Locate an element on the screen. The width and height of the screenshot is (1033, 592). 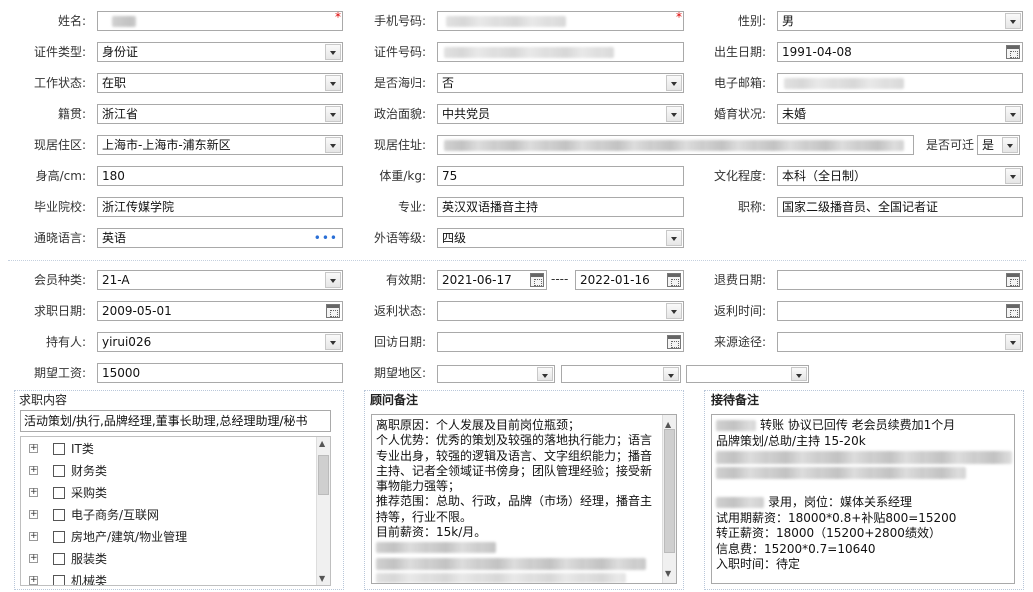
region-district-select is located at coordinates (747, 374).